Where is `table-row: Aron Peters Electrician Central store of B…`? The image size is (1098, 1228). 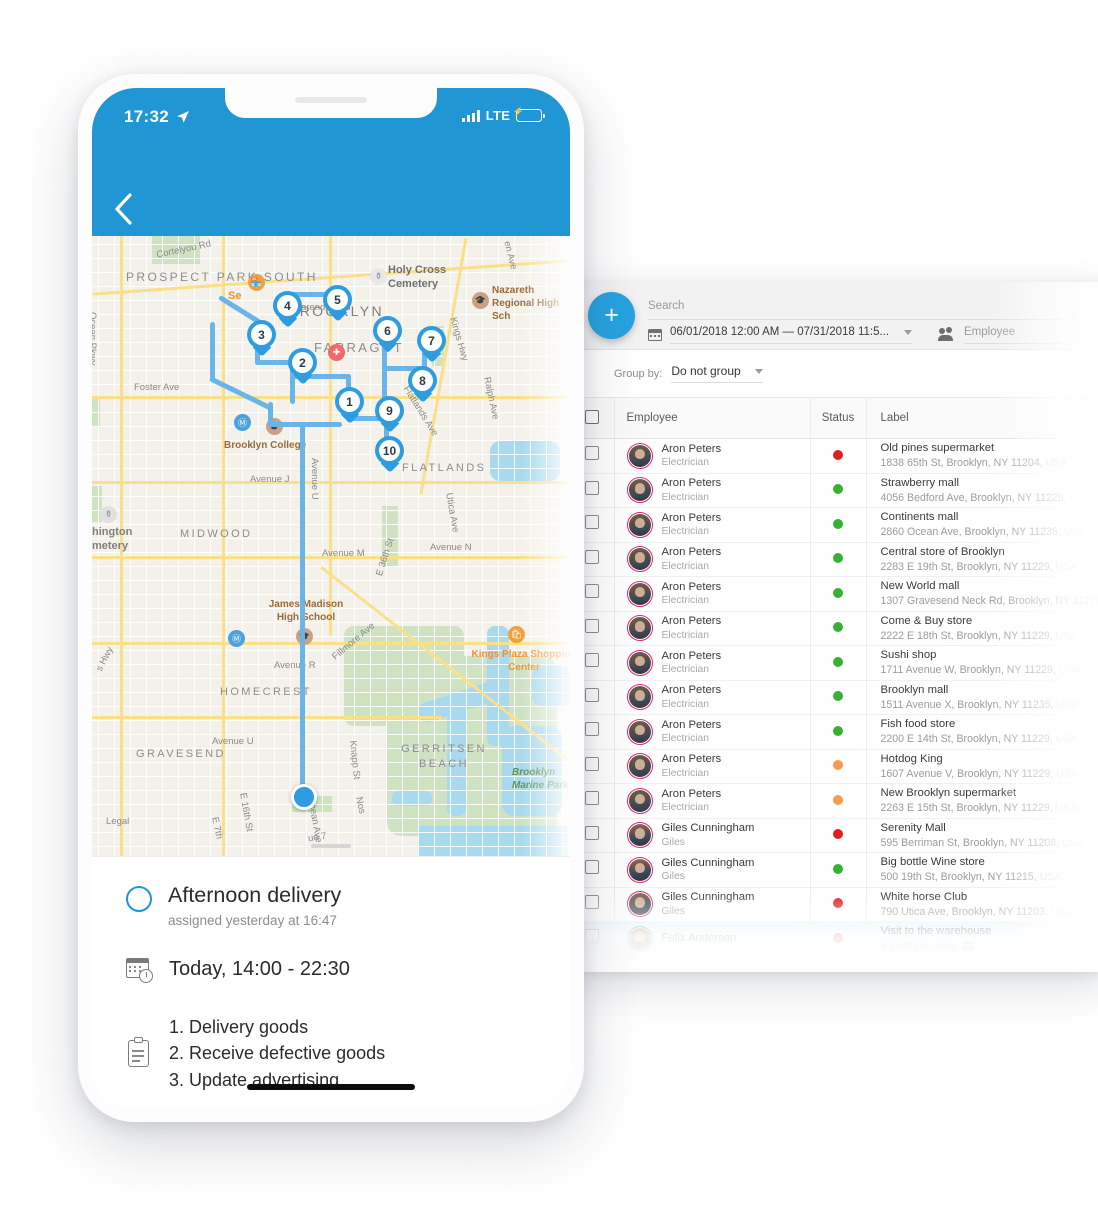 table-row: Aron Peters Electrician Central store of B… is located at coordinates (834, 559).